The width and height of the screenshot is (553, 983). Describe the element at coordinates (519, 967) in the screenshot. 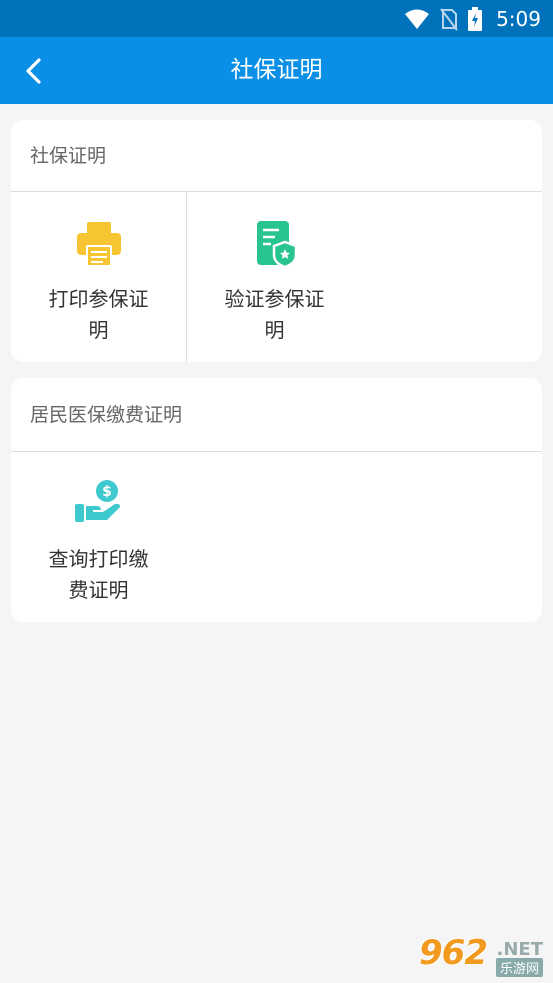

I see `watermark-sub: 乐游网` at that location.